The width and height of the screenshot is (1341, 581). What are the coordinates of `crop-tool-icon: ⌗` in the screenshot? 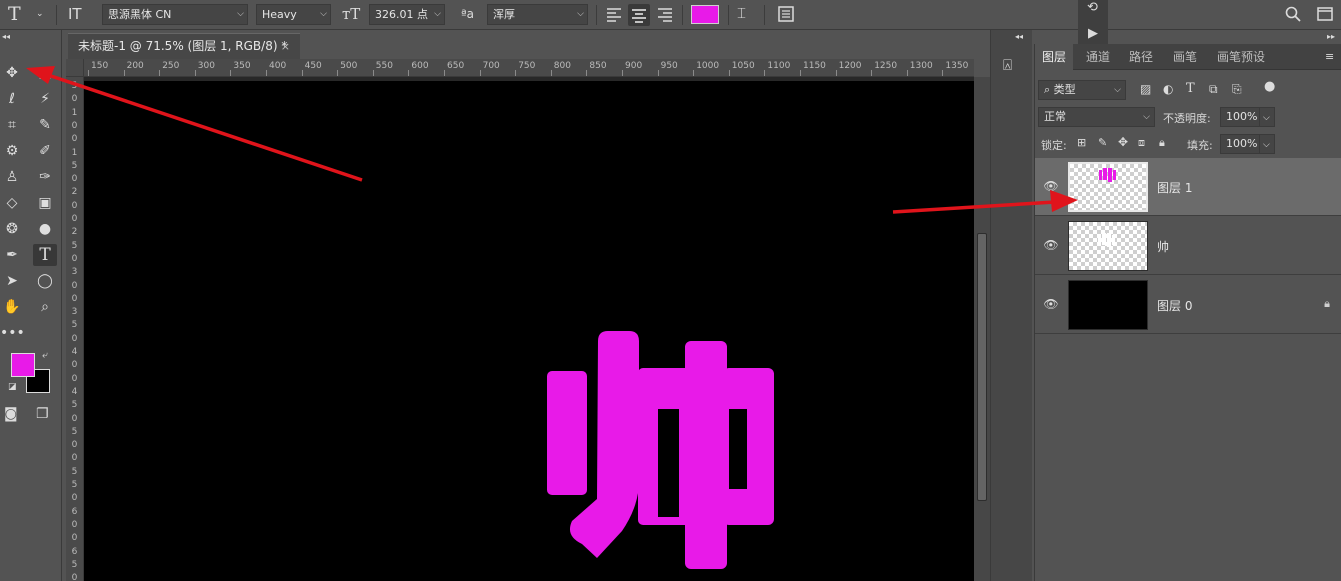 It's located at (12, 125).